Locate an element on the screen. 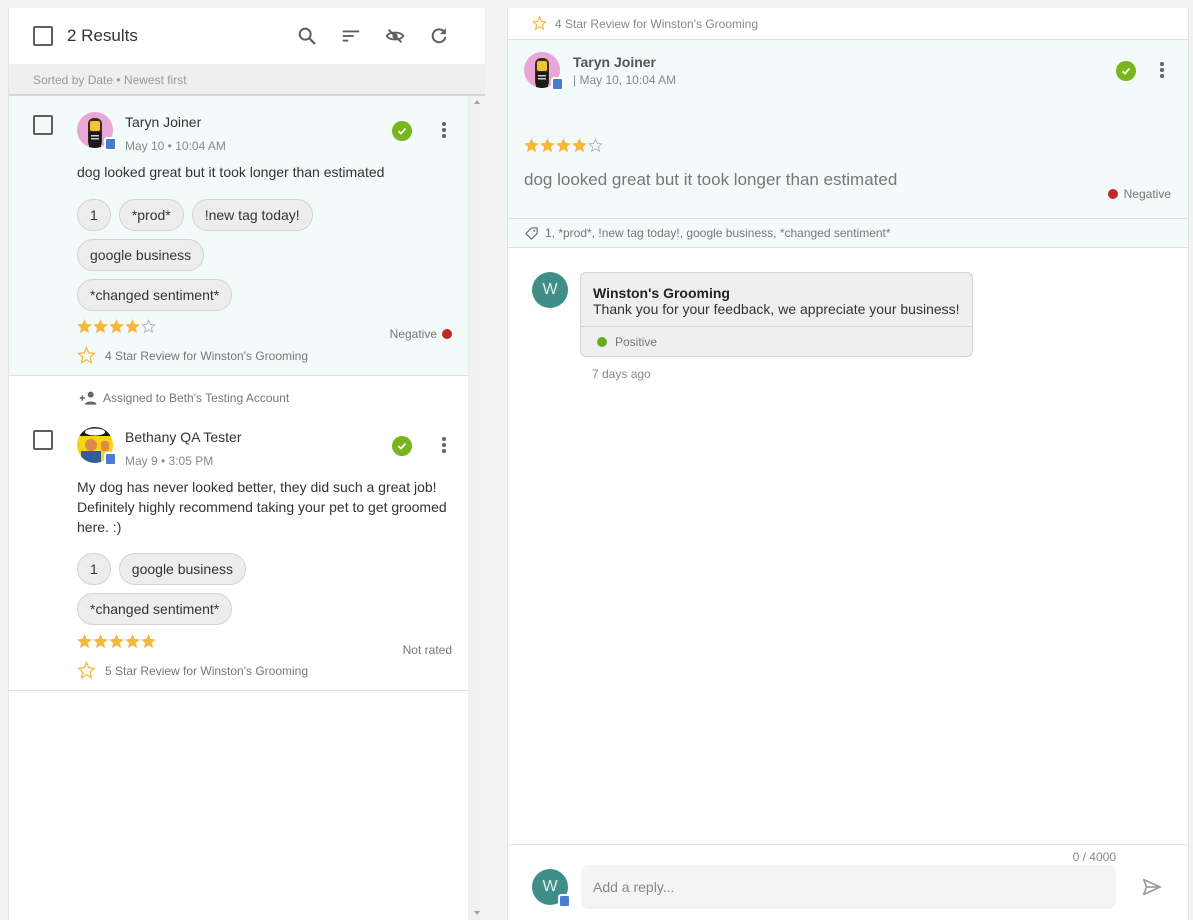 The image size is (1193, 920). composer-avatar-letter: W is located at coordinates (550, 886).